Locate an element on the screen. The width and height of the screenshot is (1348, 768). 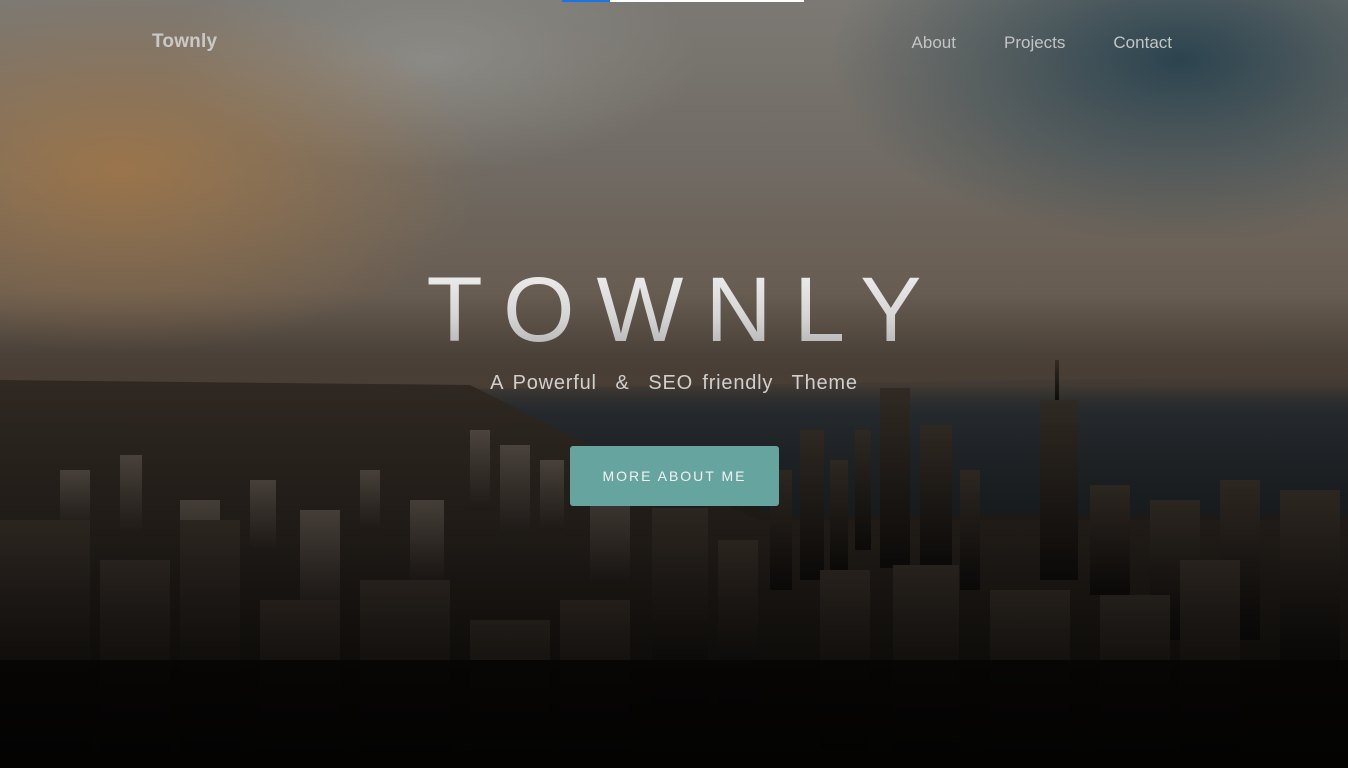
hero-tagline: A Powerful & SEO friendly Theme is located at coordinates (674, 383).